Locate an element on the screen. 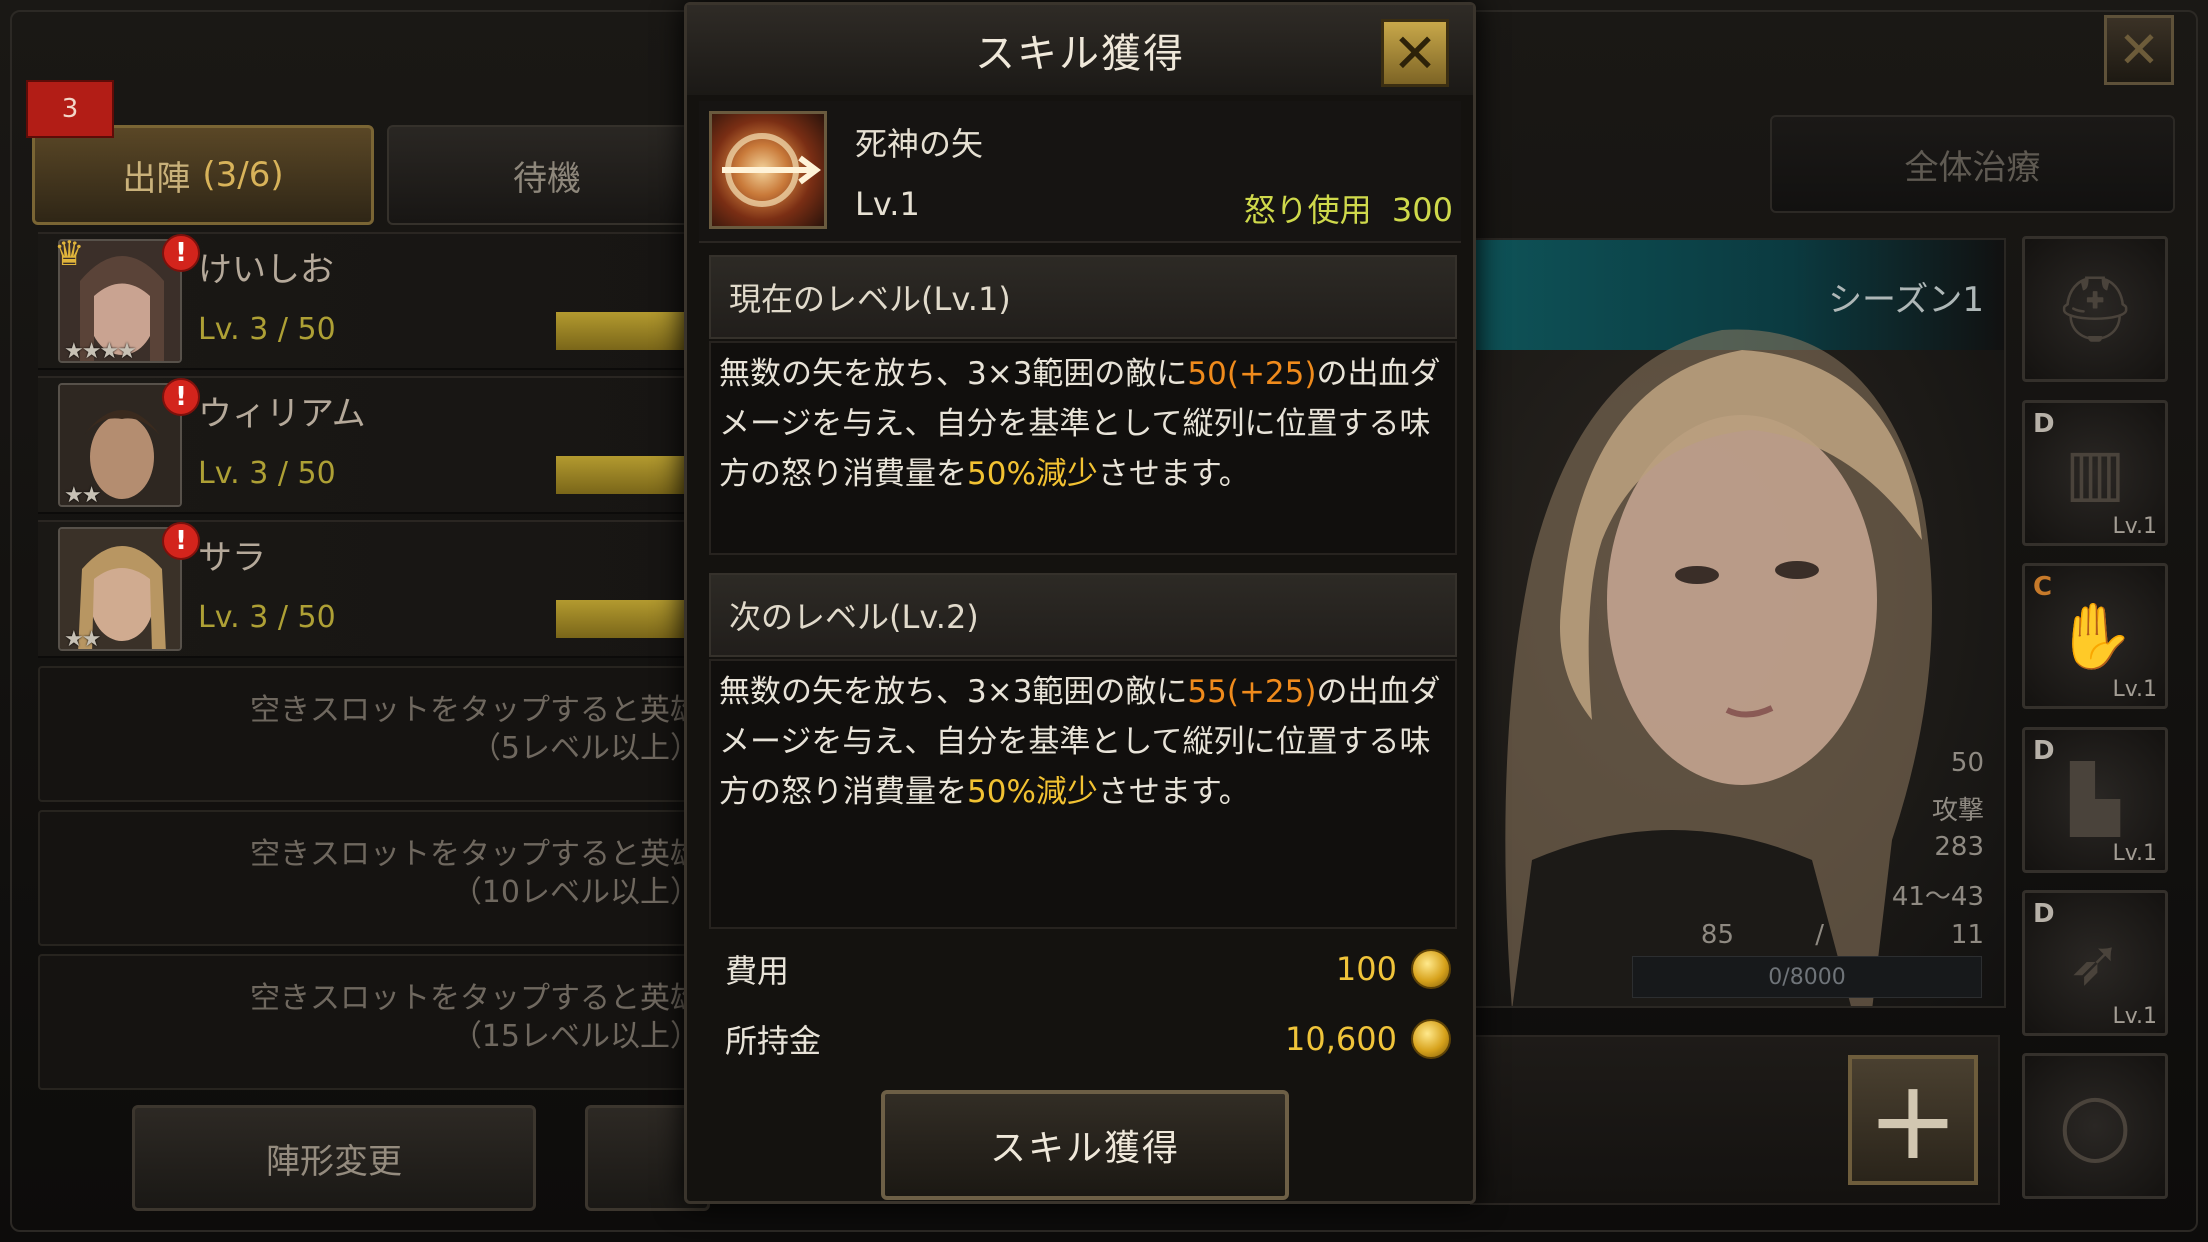  stat-value: 41～43 is located at coordinates (1937, 897).